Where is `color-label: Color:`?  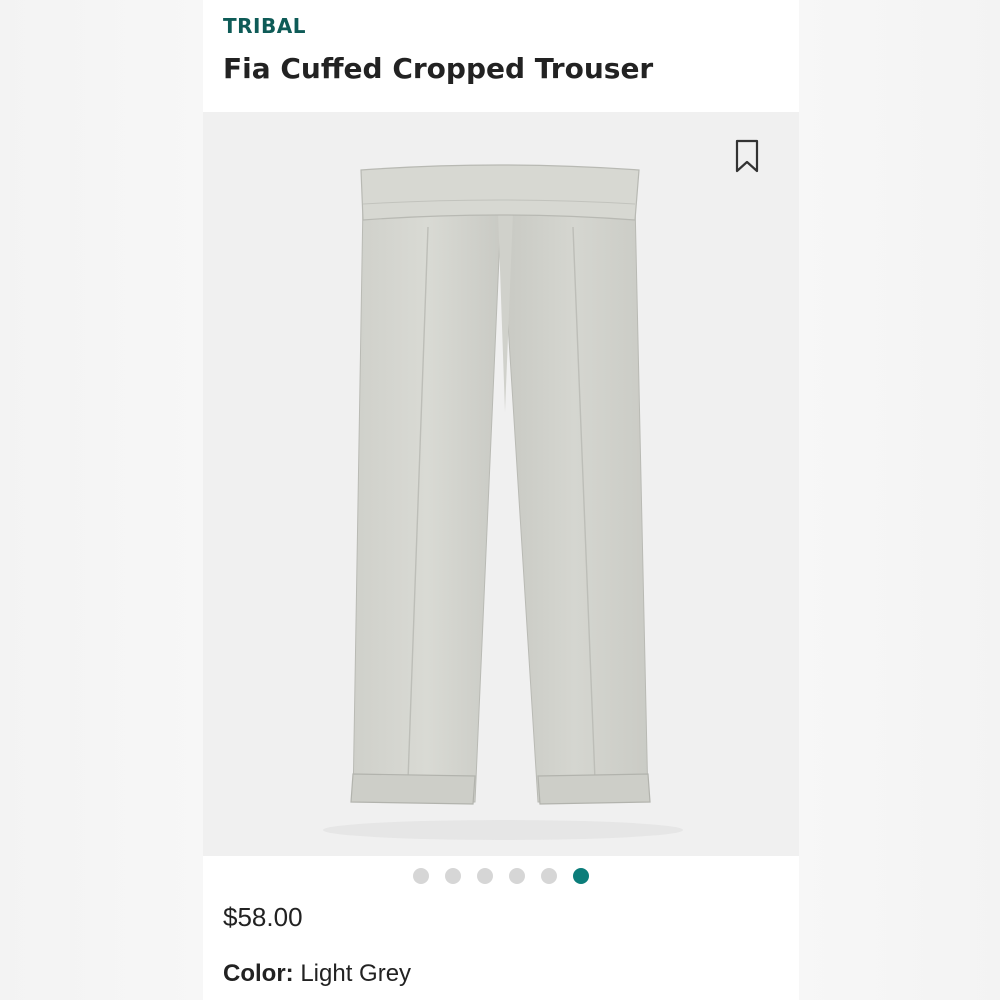
color-label: Color: is located at coordinates (258, 973).